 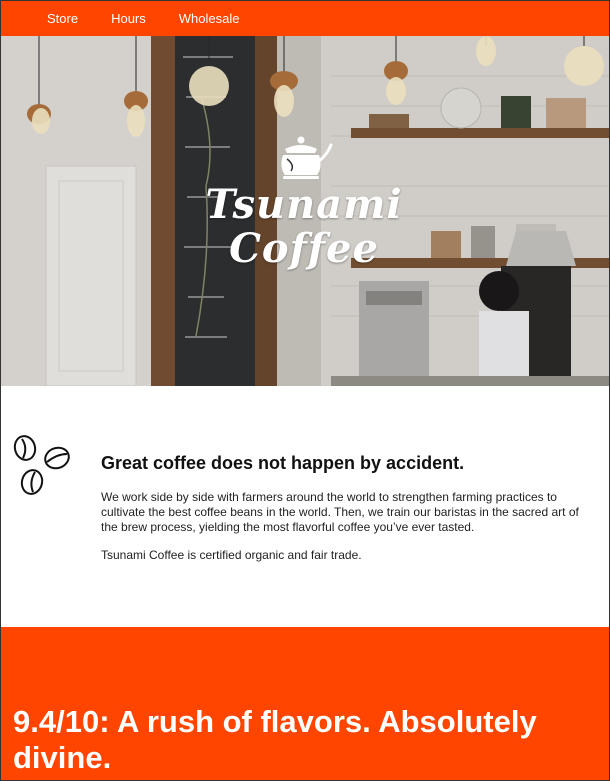 I want to click on nav-link-store: Store, so click(x=62, y=18).